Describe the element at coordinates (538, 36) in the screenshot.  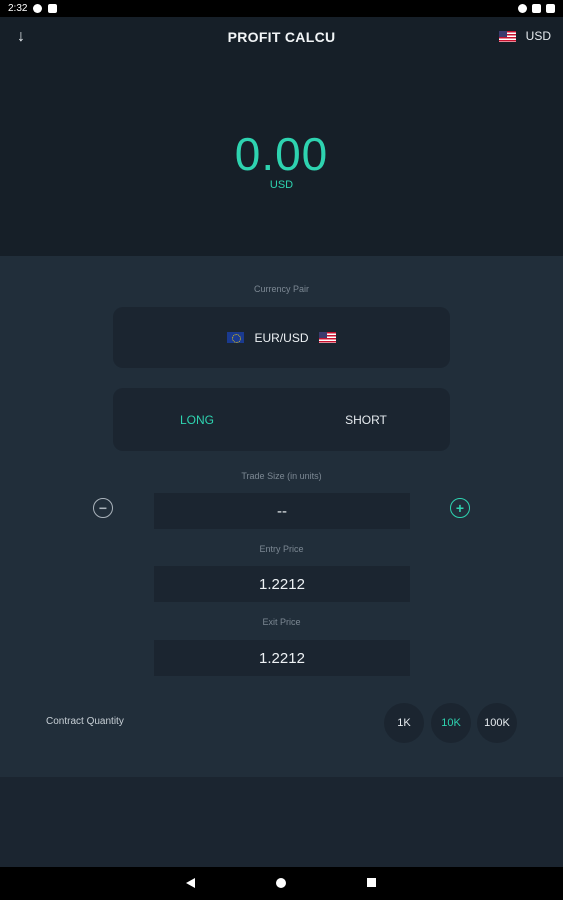
I see `currency-selector-label: USD` at that location.